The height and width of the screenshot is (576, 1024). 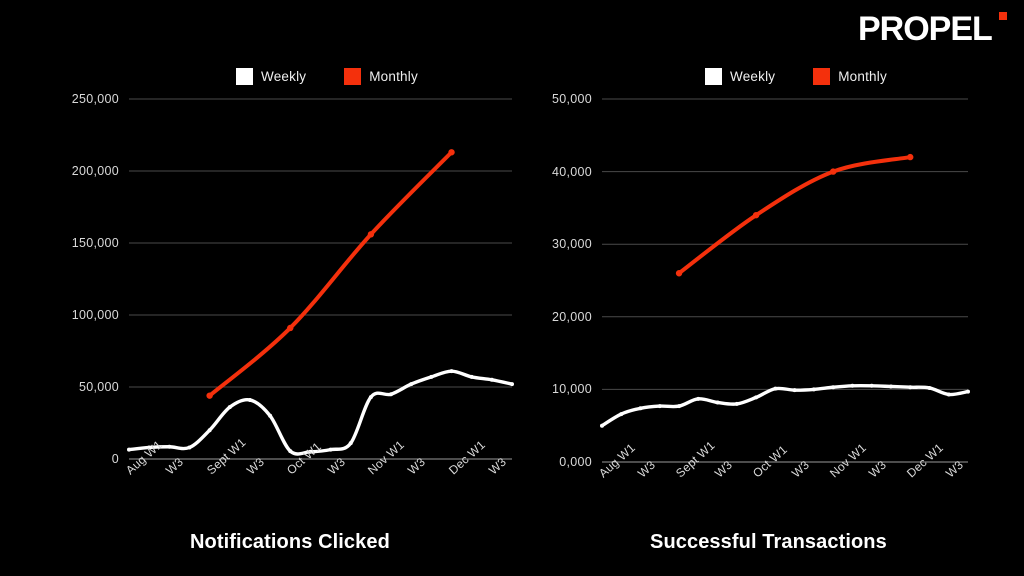 What do you see at coordinates (571, 316) in the screenshot?
I see `y-axis-tick-label: 20,000` at bounding box center [571, 316].